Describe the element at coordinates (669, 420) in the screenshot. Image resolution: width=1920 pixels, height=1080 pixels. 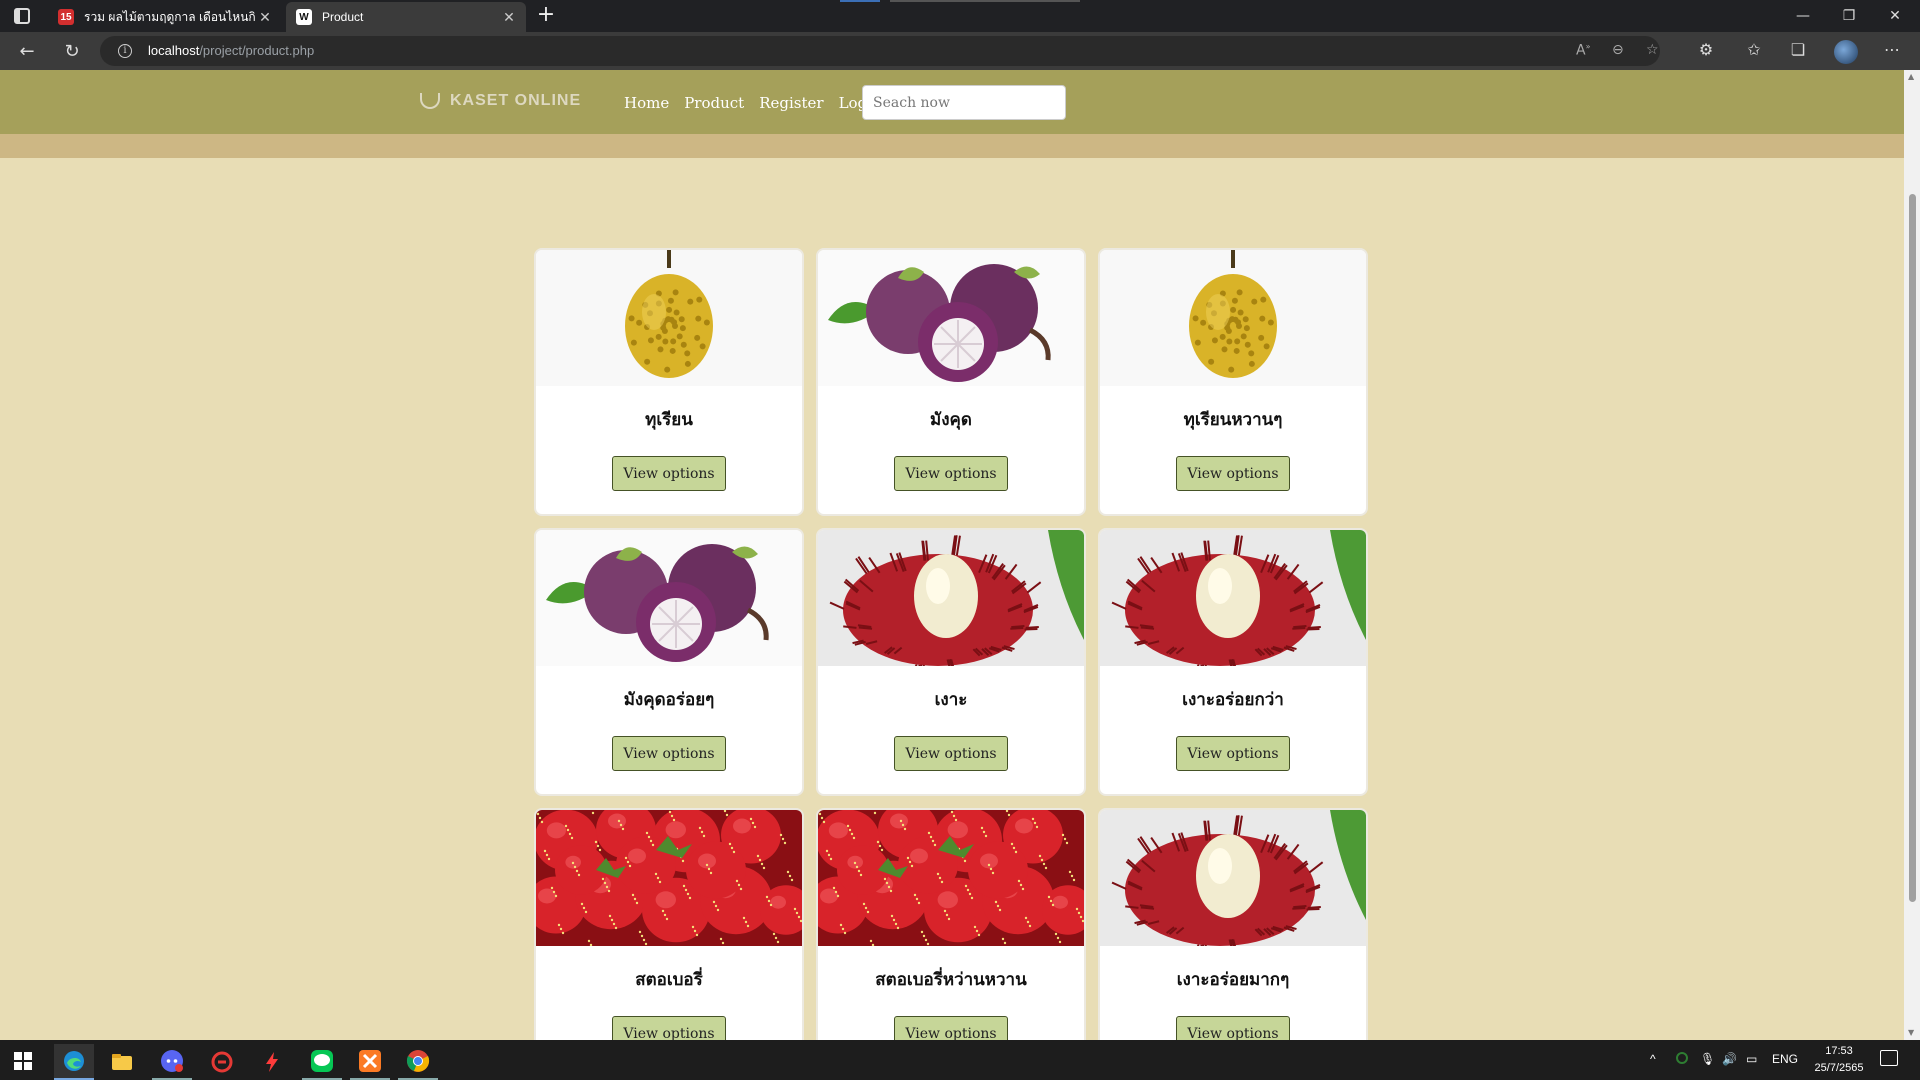
I see `product-name: ทุเรียน` at that location.